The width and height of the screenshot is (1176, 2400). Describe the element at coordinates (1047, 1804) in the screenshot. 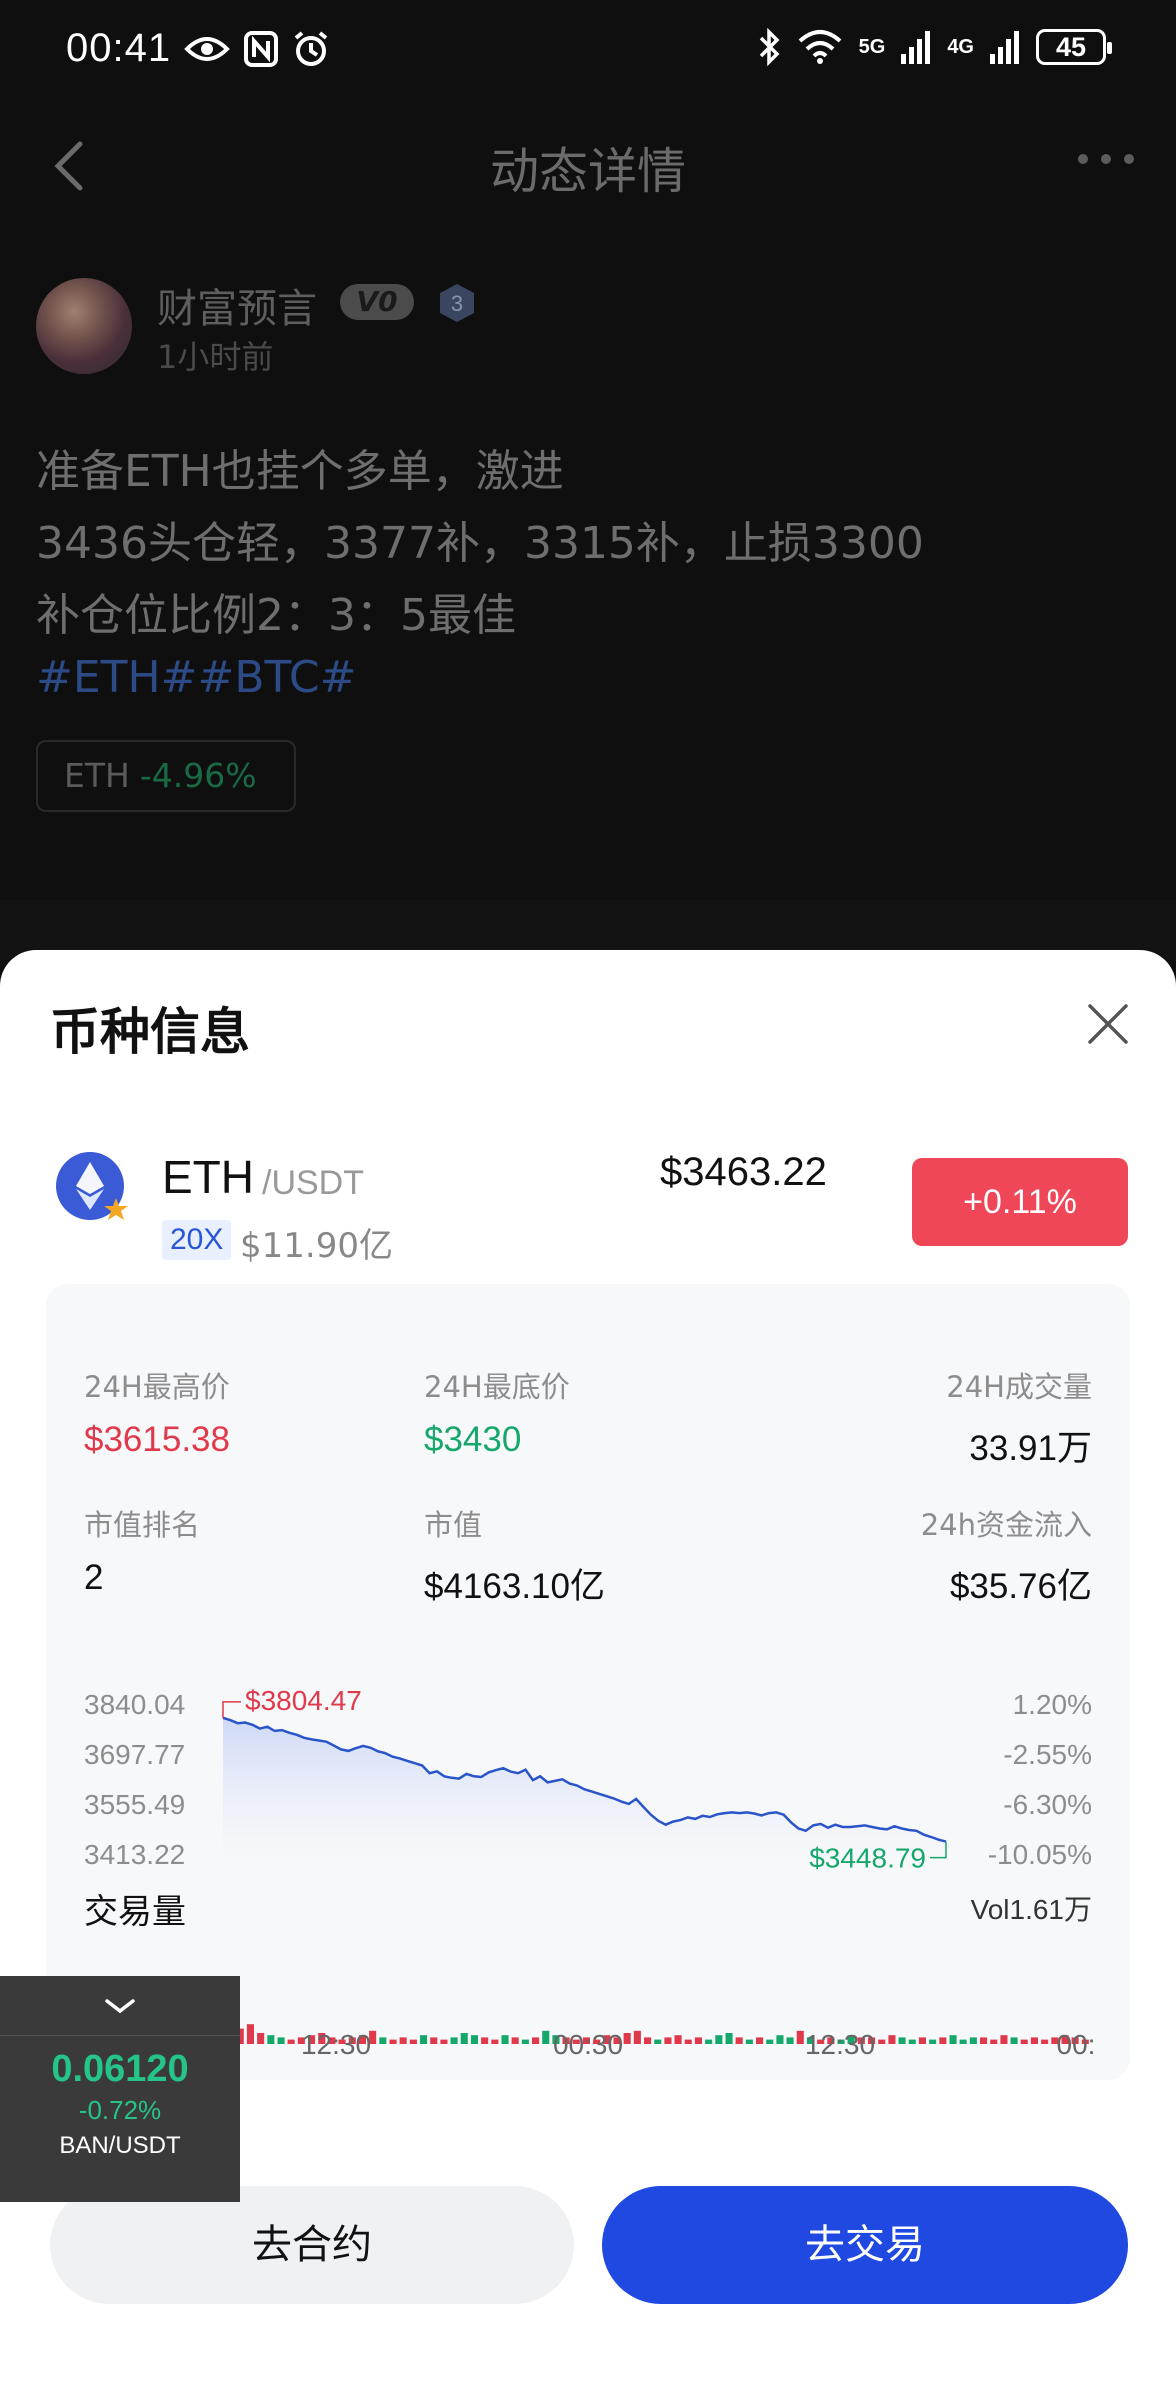

I see `y-pct-tick-label: -6.30%` at that location.